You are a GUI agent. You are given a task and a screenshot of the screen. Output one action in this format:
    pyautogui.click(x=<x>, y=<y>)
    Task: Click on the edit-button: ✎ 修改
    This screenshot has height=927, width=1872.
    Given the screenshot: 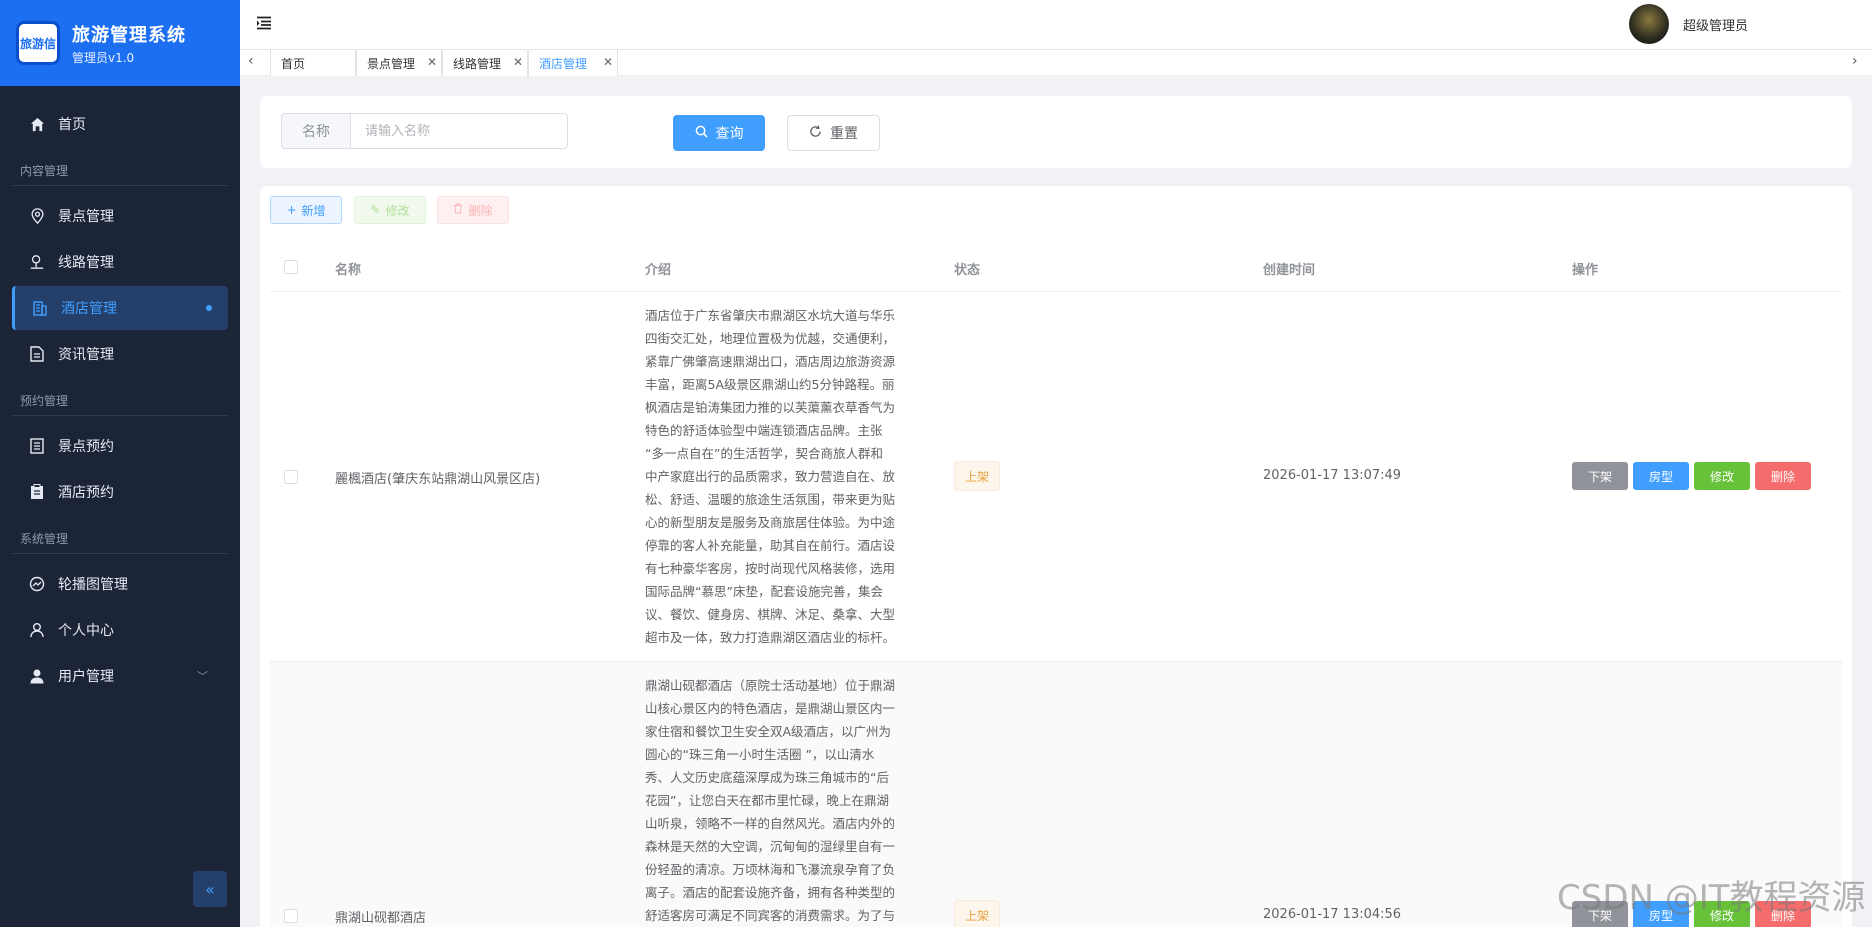 What is the action you would take?
    pyautogui.click(x=390, y=210)
    